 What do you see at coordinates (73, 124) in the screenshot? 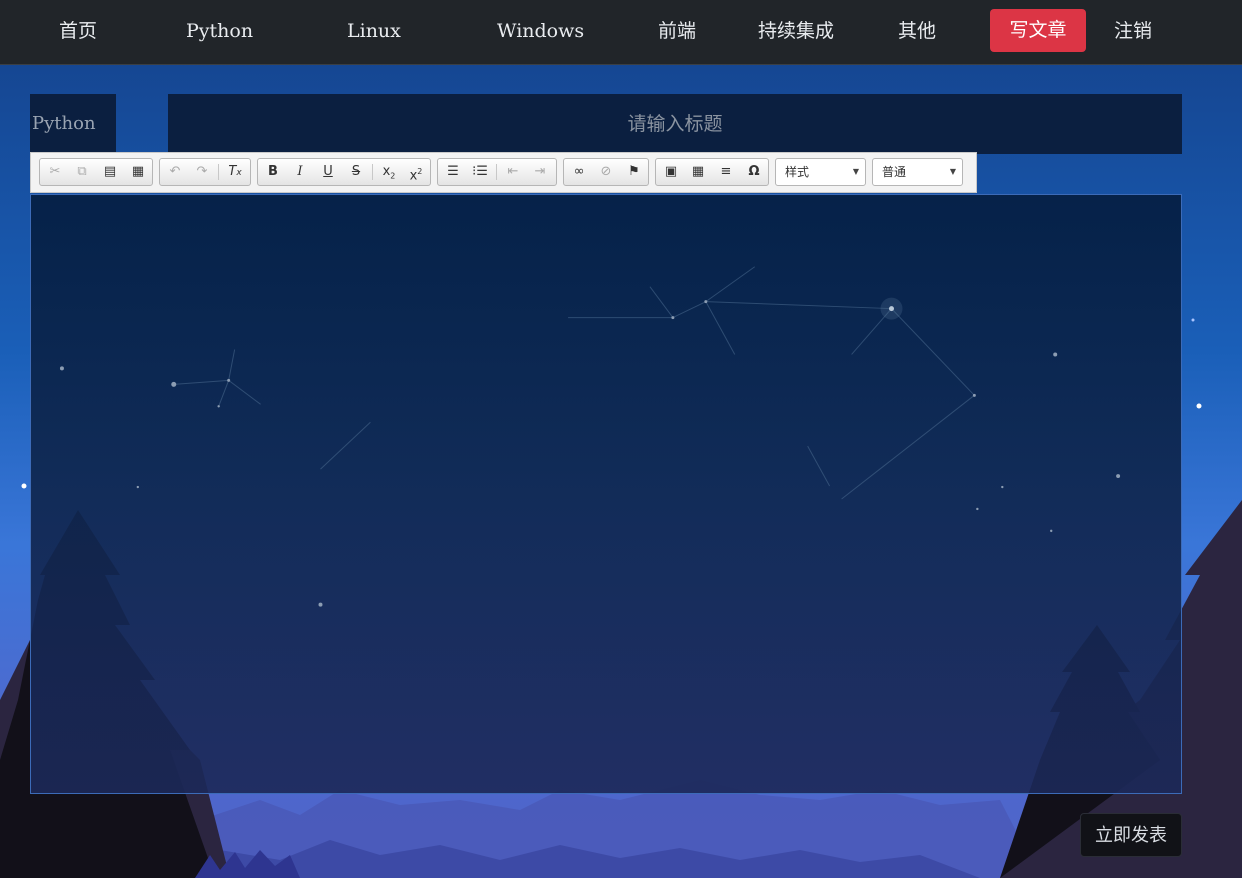
I see `category-select: Python` at bounding box center [73, 124].